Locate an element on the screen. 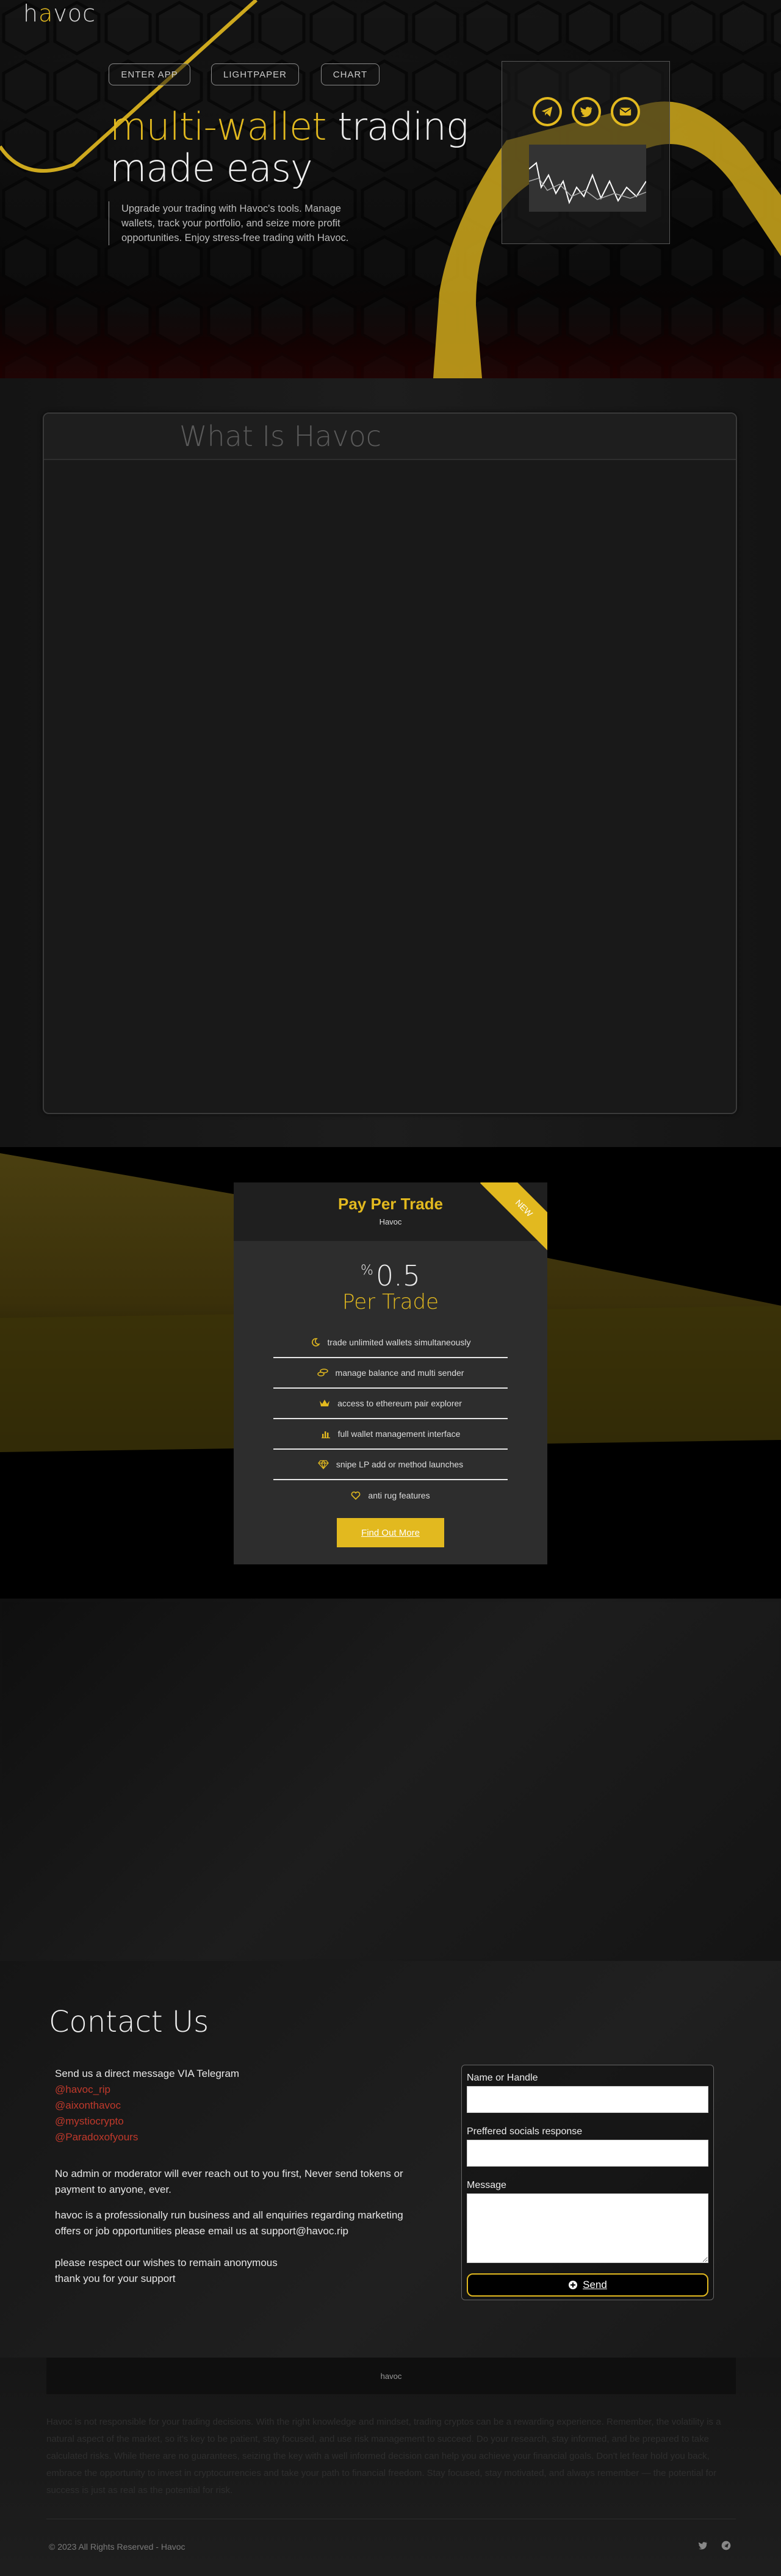  hero-title-accent: multi-wallet is located at coordinates (218, 126).